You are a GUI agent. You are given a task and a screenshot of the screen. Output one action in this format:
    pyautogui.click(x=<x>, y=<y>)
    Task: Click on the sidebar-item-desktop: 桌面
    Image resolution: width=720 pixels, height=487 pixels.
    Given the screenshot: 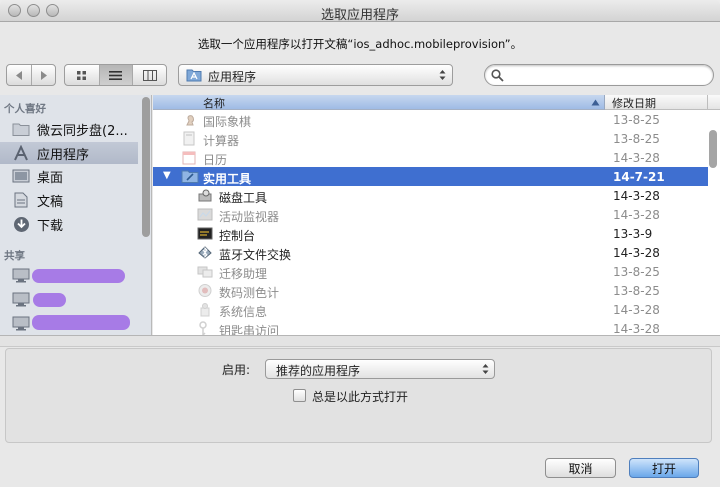 What is the action you would take?
    pyautogui.click(x=69, y=176)
    